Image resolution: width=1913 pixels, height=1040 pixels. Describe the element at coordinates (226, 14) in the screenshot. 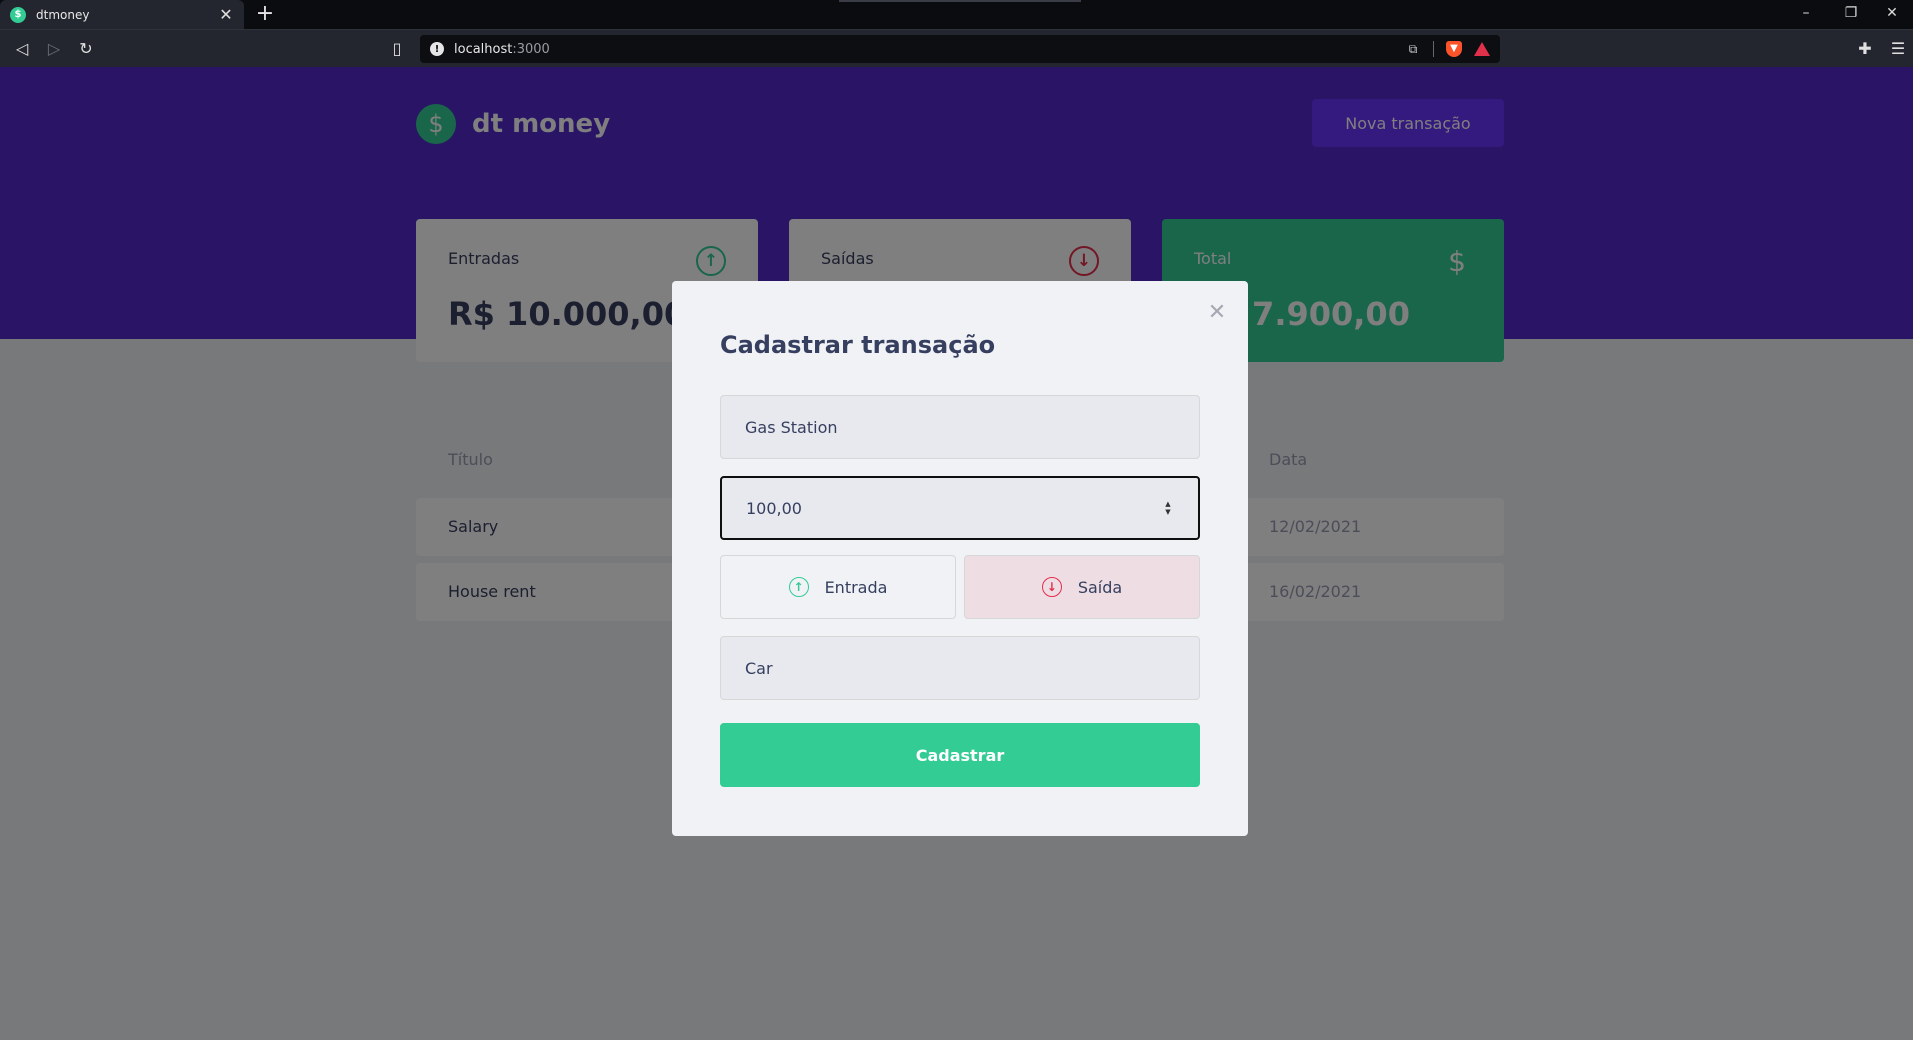

I see `tab-close-icon: ✕` at that location.